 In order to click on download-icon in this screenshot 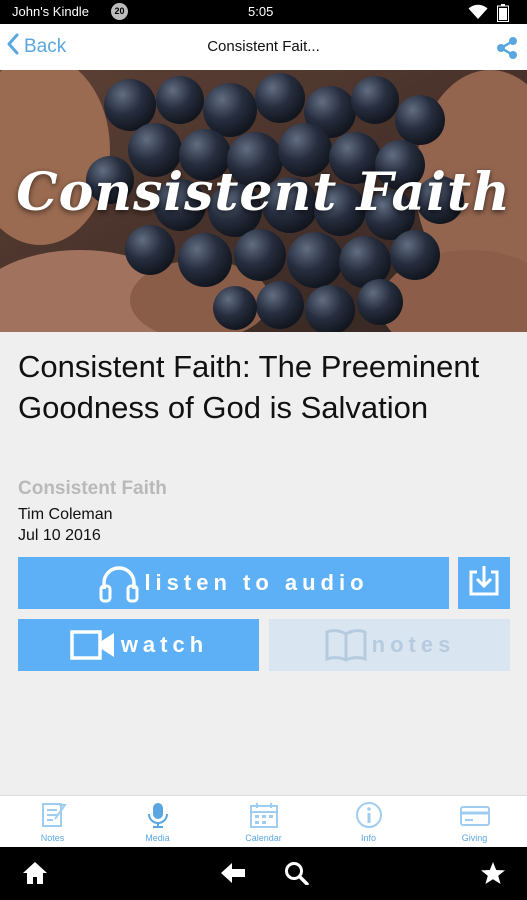, I will do `click(484, 583)`.